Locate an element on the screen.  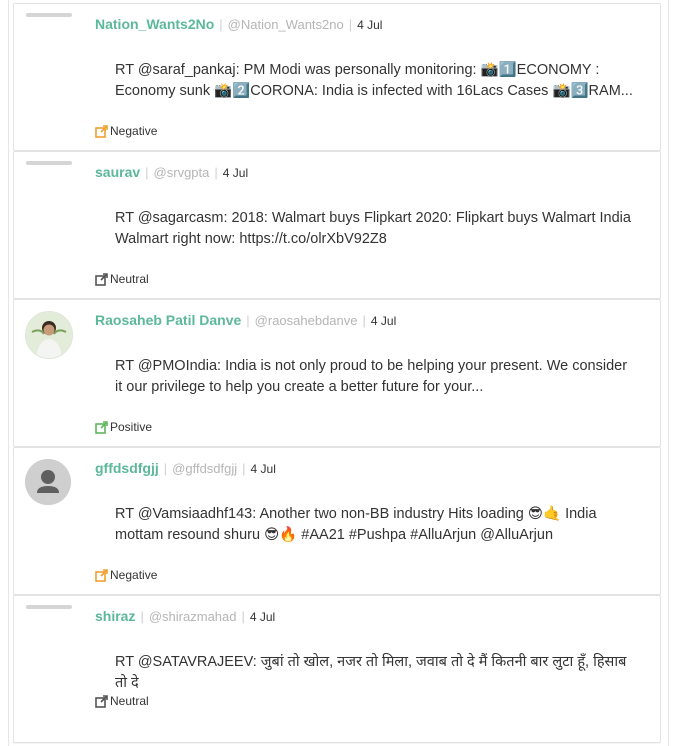
user-name: saurav is located at coordinates (117, 172).